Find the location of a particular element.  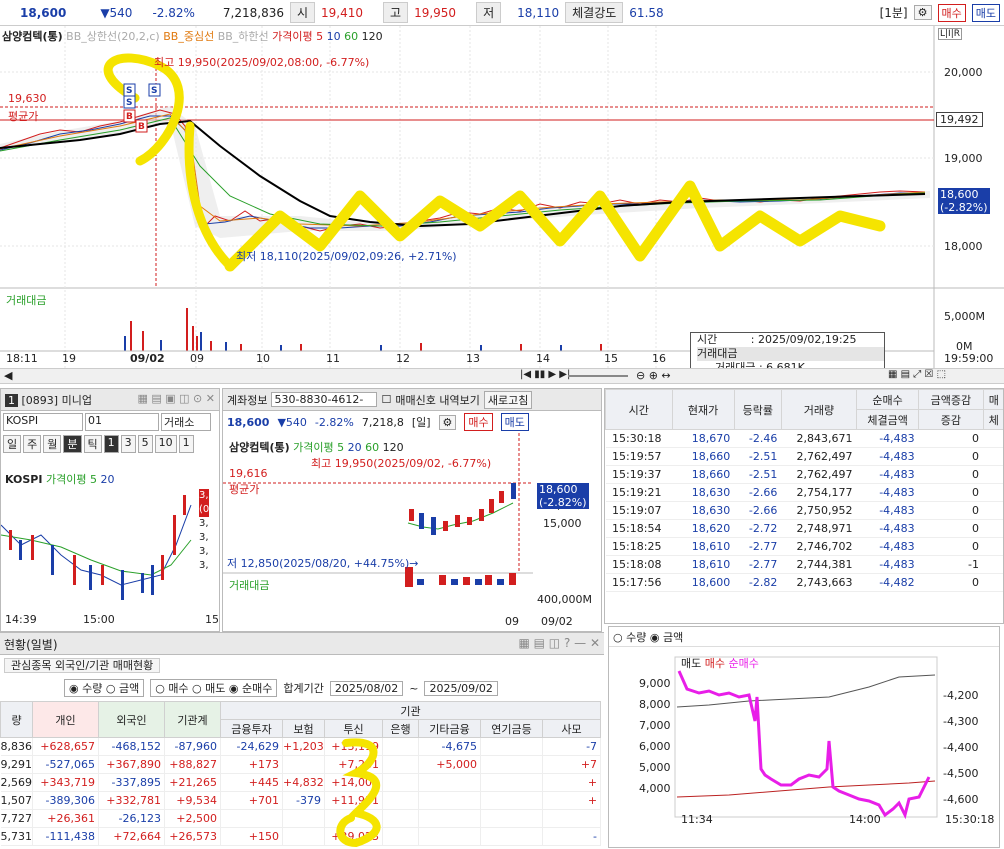

period-select: 1 is located at coordinates (186, 444).